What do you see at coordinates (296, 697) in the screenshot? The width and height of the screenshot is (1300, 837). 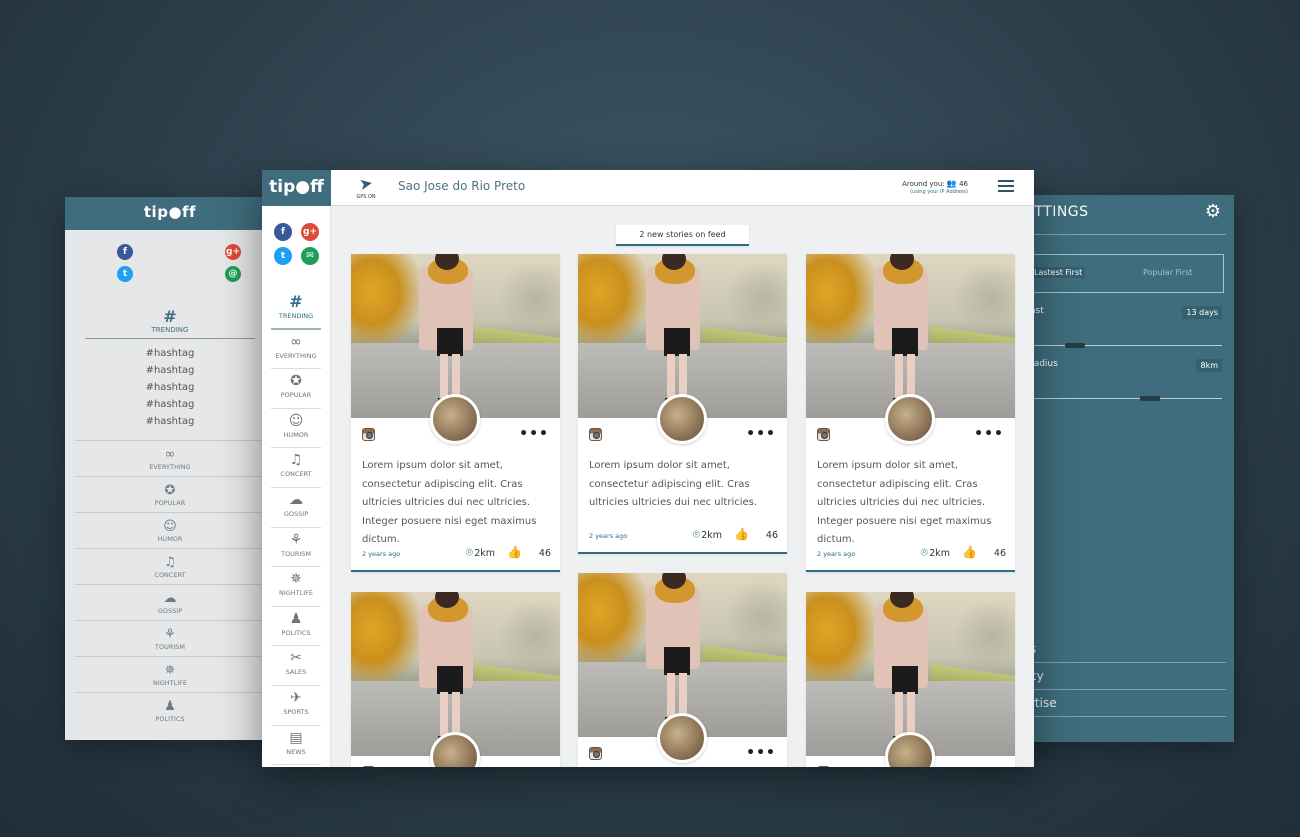 I see `runner-icon: ✈` at bounding box center [296, 697].